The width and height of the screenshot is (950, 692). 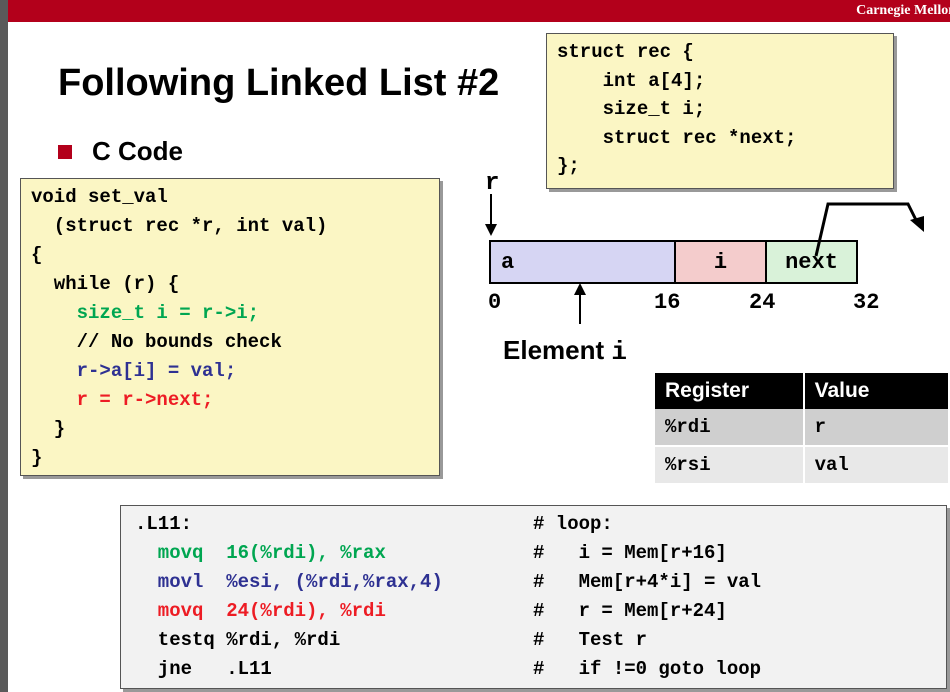 I want to click on c-line: while (r) {, so click(x=105, y=284).